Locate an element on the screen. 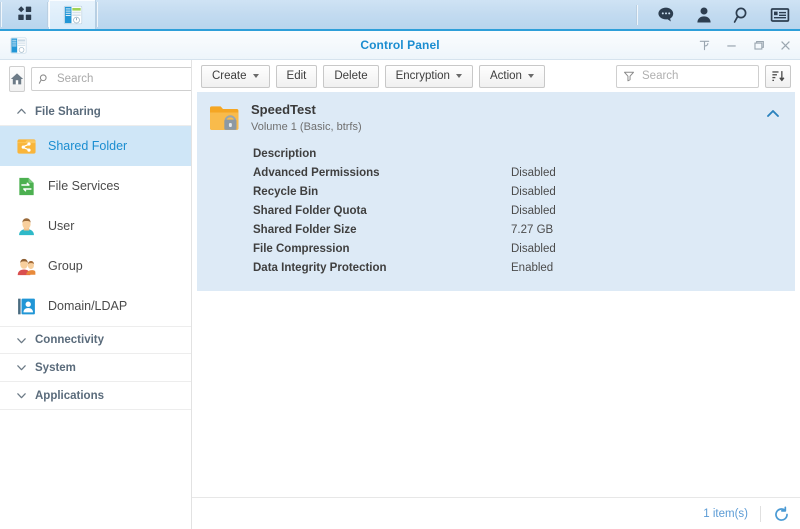  detail-value: 7.27 GB is located at coordinates (532, 229).